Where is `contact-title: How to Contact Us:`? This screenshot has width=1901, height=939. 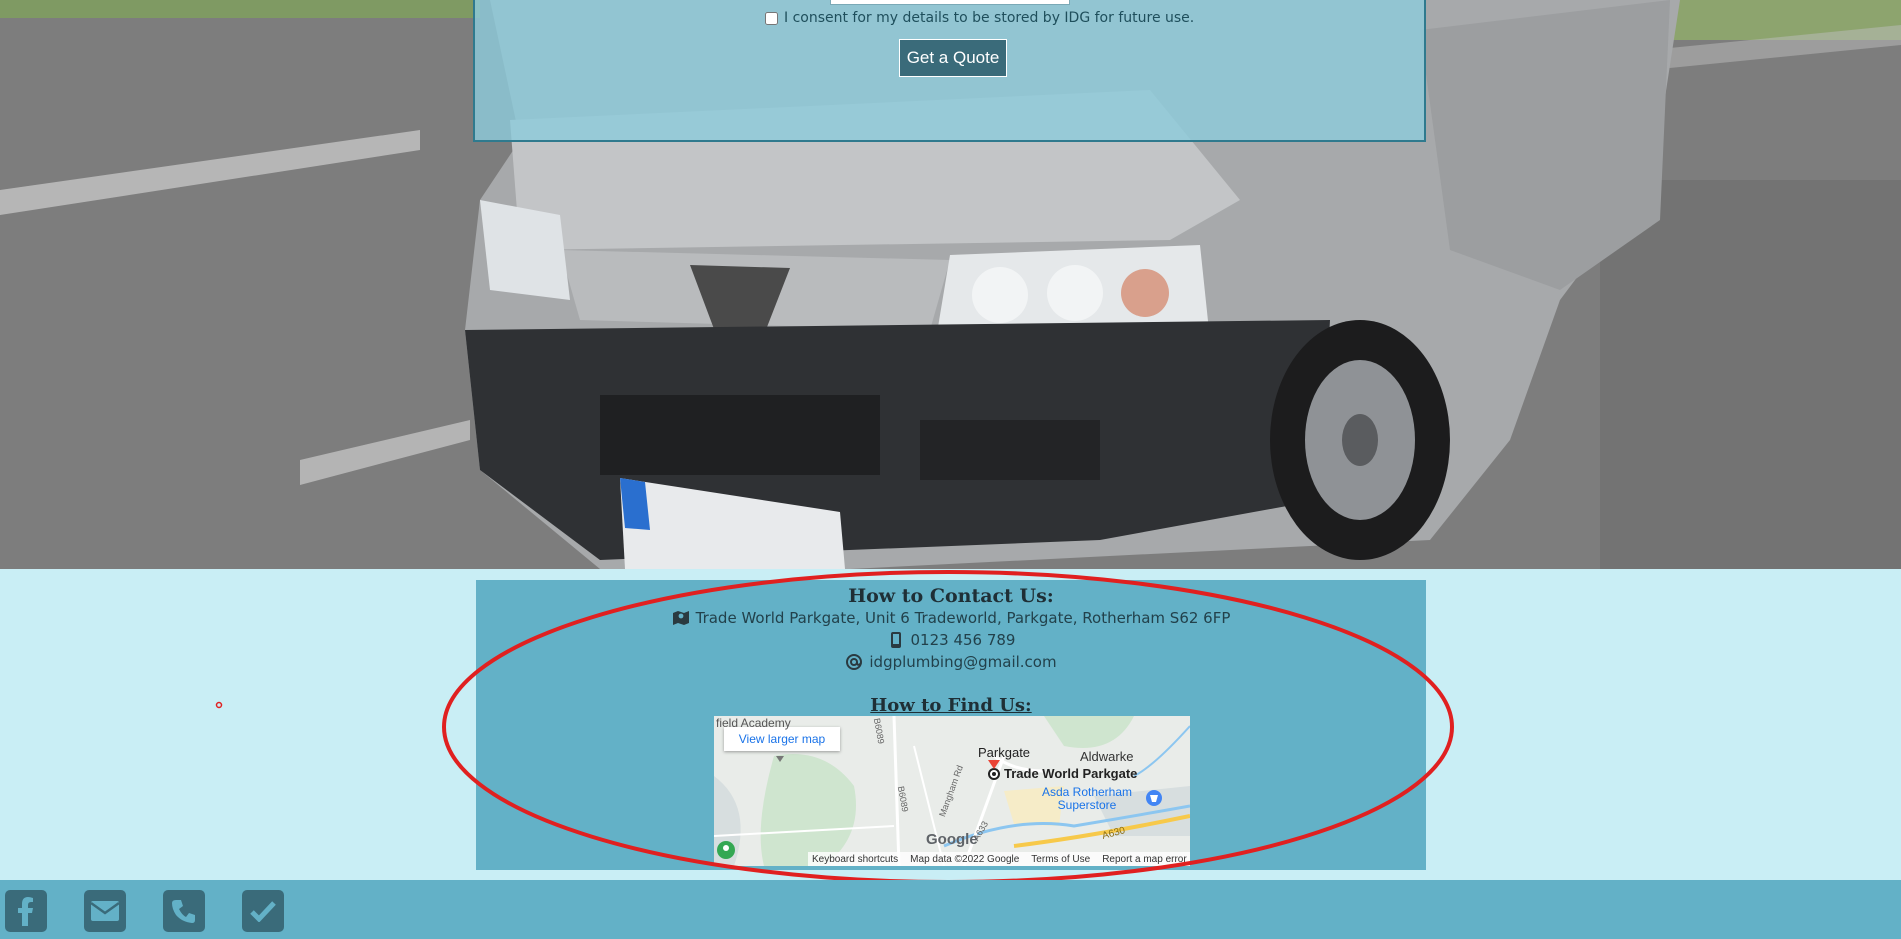
contact-title: How to Contact Us: is located at coordinates (951, 596).